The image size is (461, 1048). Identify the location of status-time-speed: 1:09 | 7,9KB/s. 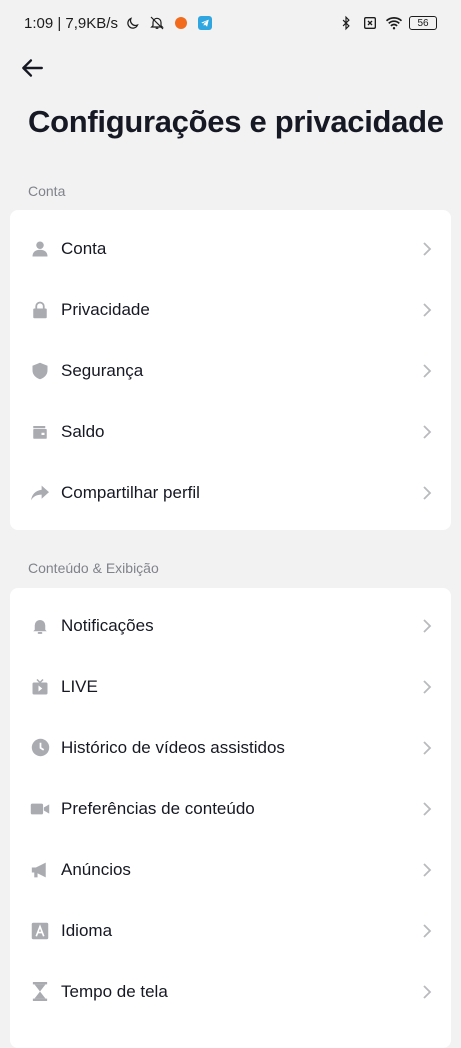
(71, 23).